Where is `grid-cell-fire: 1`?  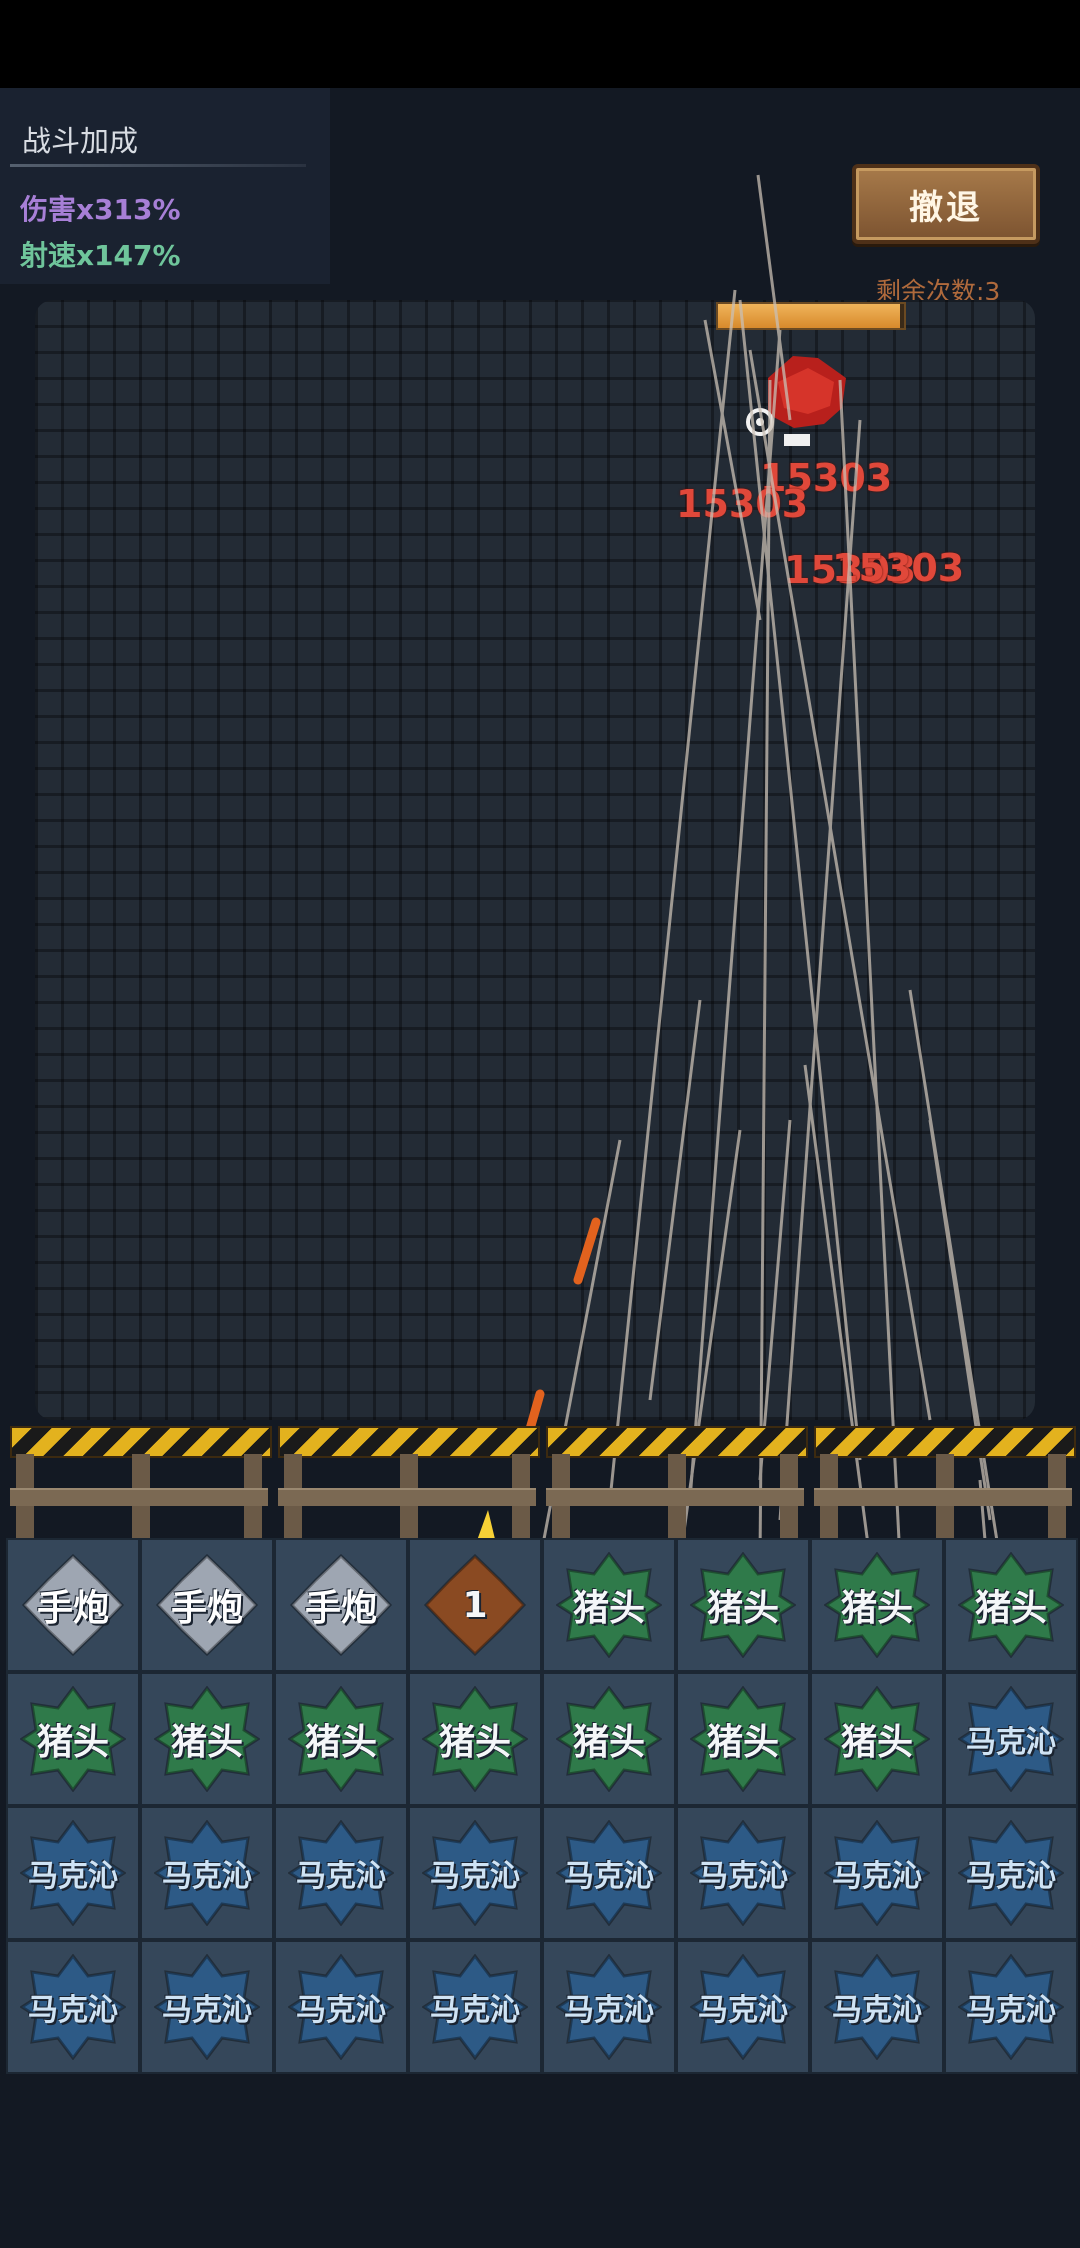 grid-cell-fire: 1 is located at coordinates (475, 1605).